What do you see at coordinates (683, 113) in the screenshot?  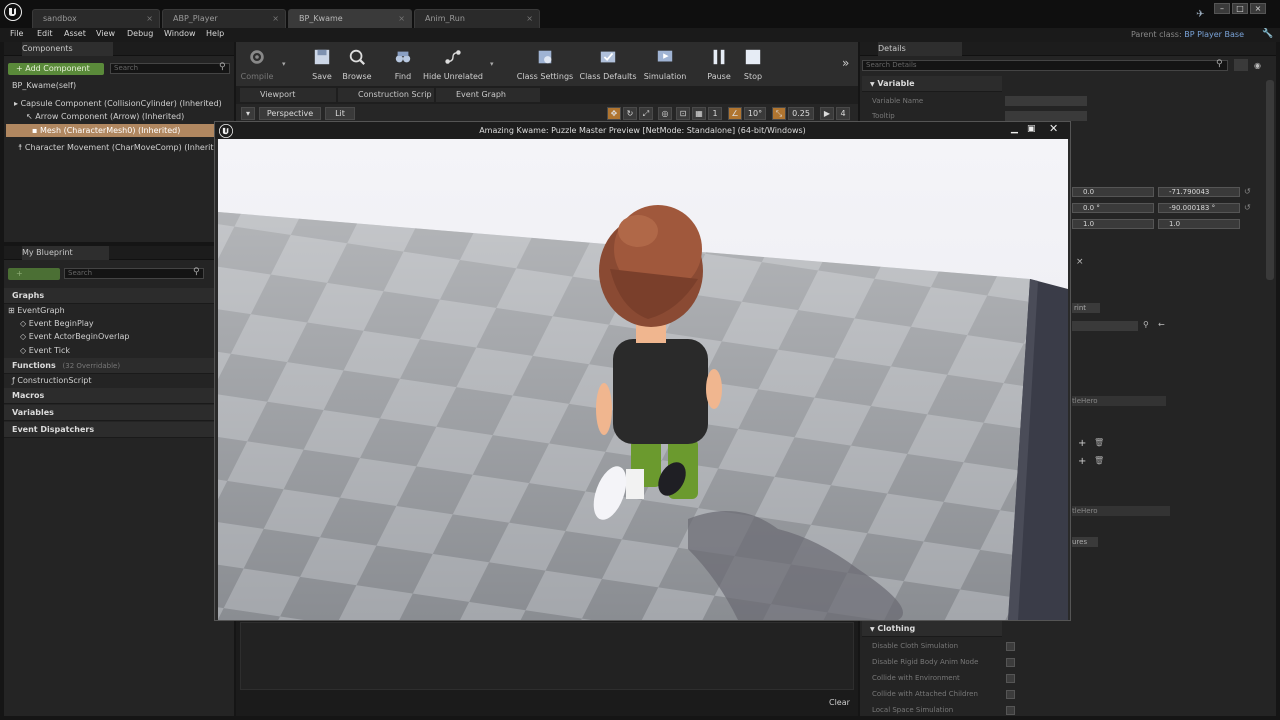 I see `surface-snap-icon: ⊡` at bounding box center [683, 113].